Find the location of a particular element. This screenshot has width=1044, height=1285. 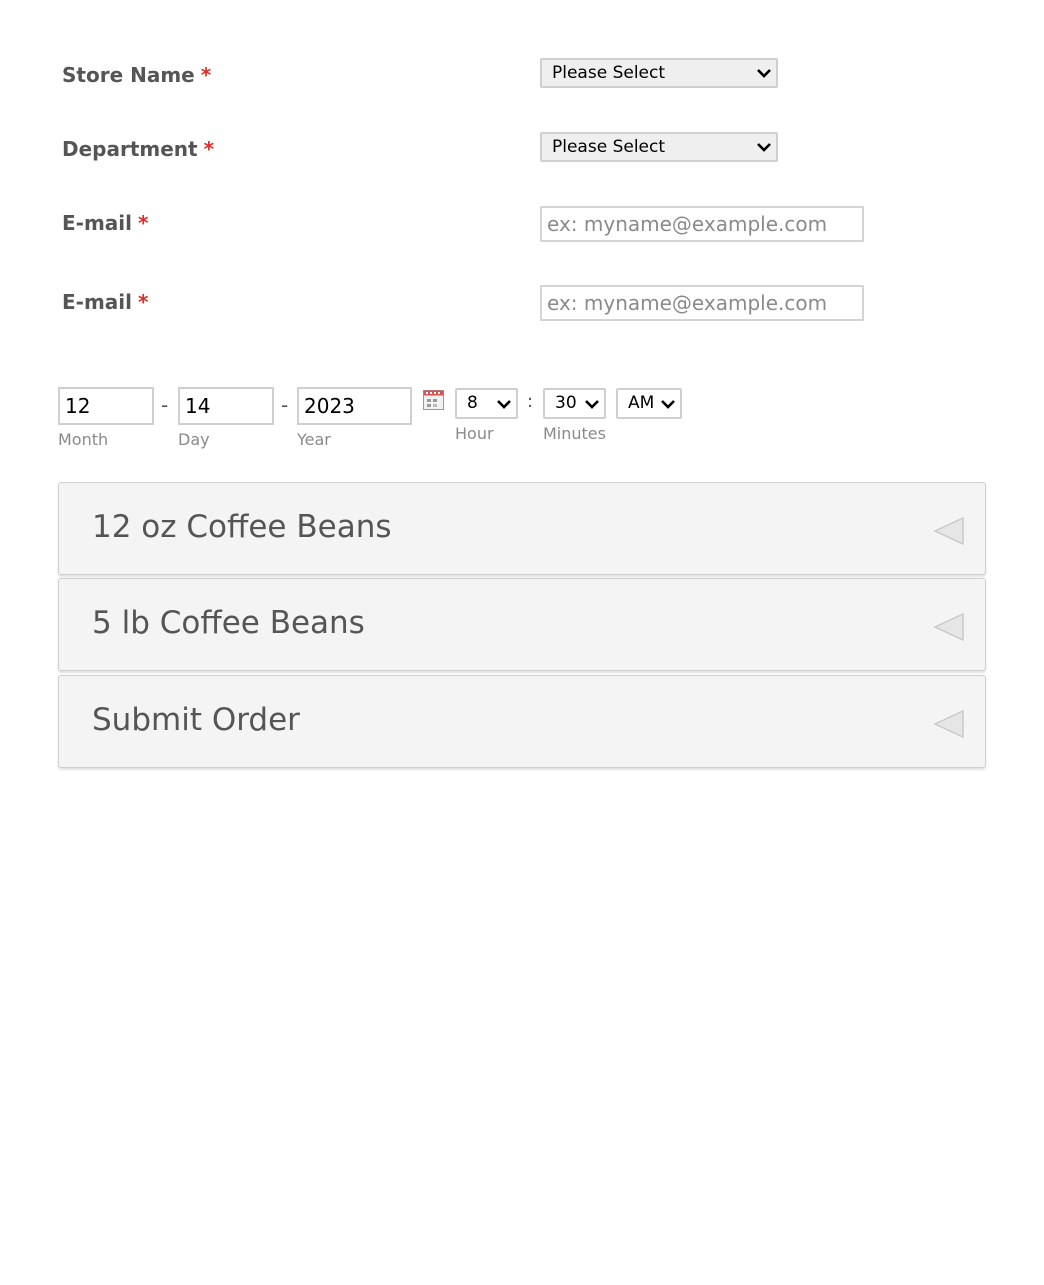

minutes-select: 30 is located at coordinates (574, 403).